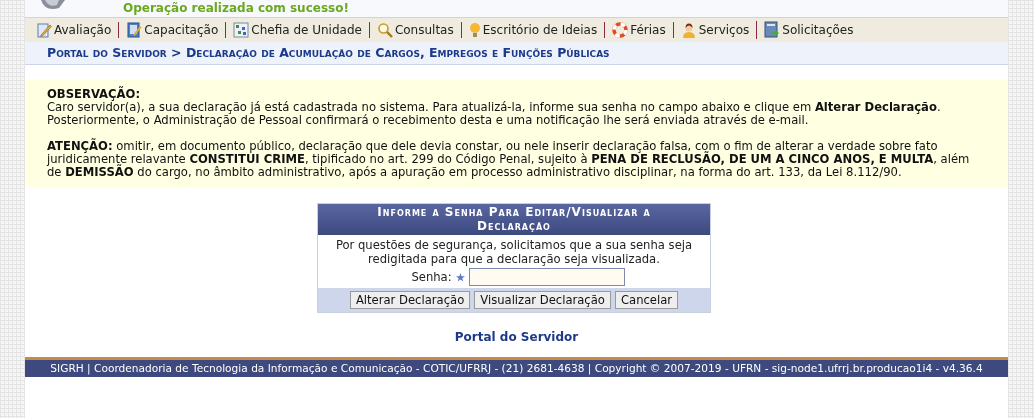  I want to click on pencil-page-icon, so click(44, 30).